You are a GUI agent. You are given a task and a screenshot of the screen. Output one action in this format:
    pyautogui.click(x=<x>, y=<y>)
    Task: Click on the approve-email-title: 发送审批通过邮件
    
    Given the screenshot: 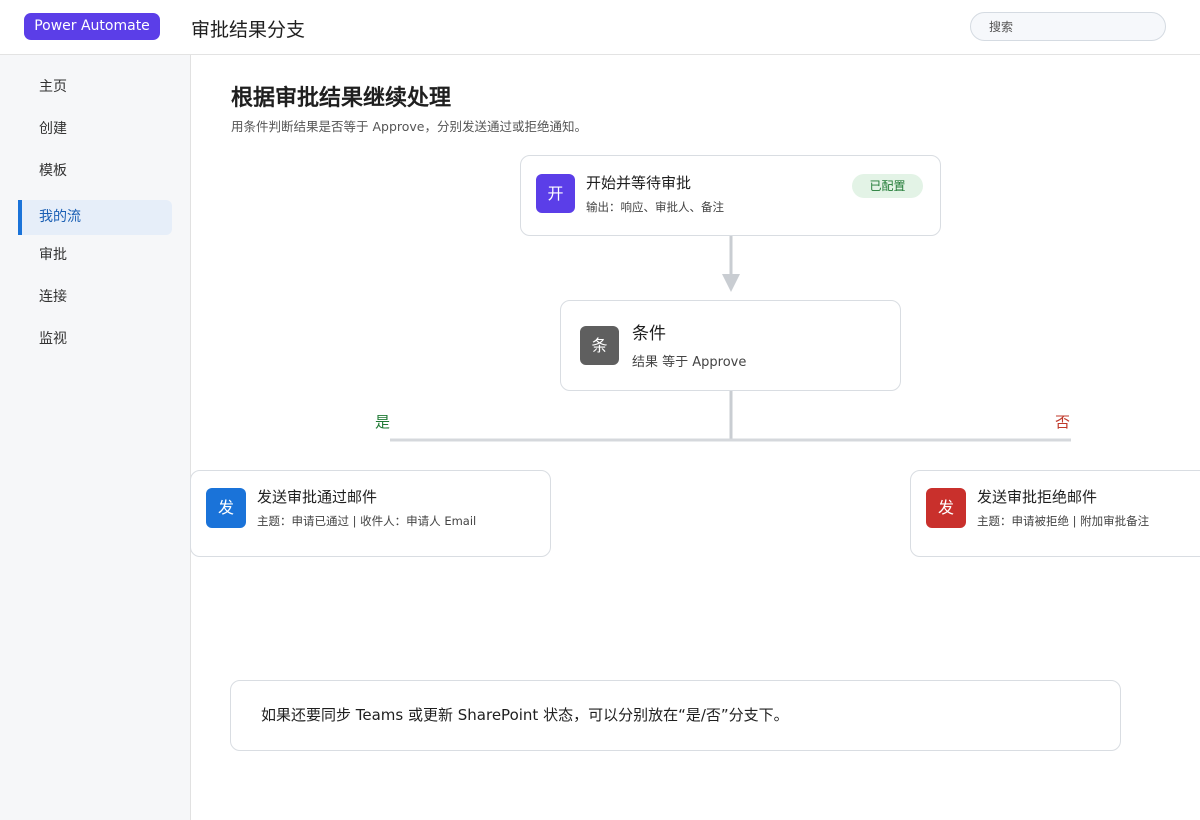 What is the action you would take?
    pyautogui.click(x=317, y=497)
    